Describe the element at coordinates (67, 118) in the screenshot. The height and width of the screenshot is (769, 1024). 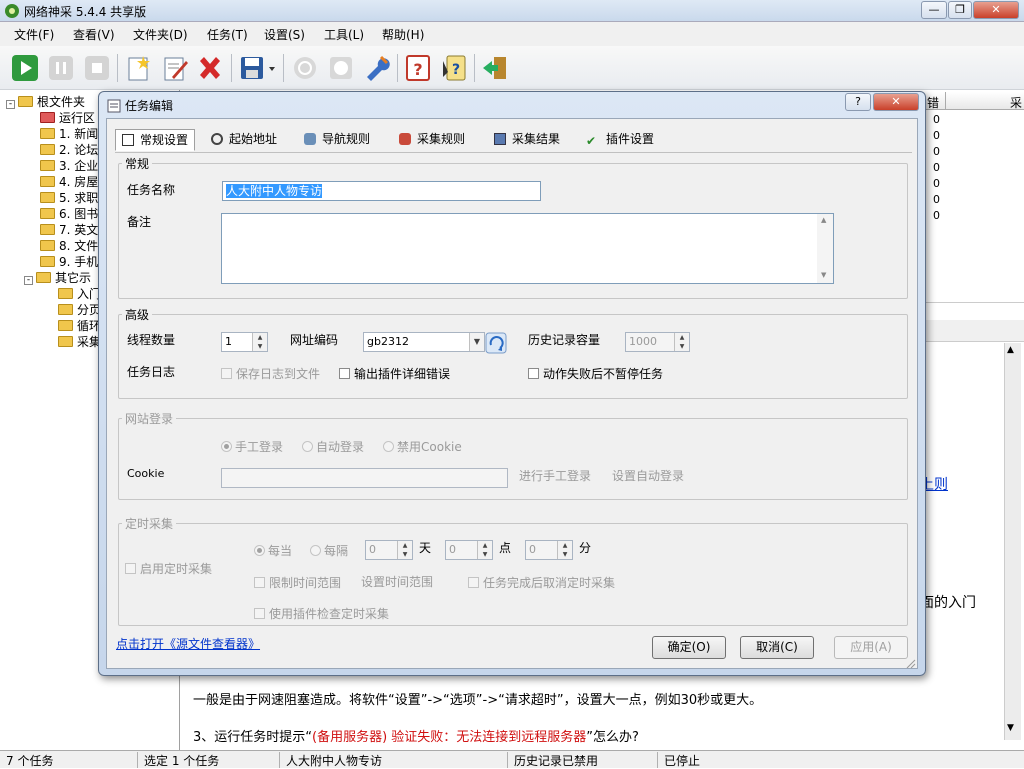
I see `tree-running: 运行区` at that location.